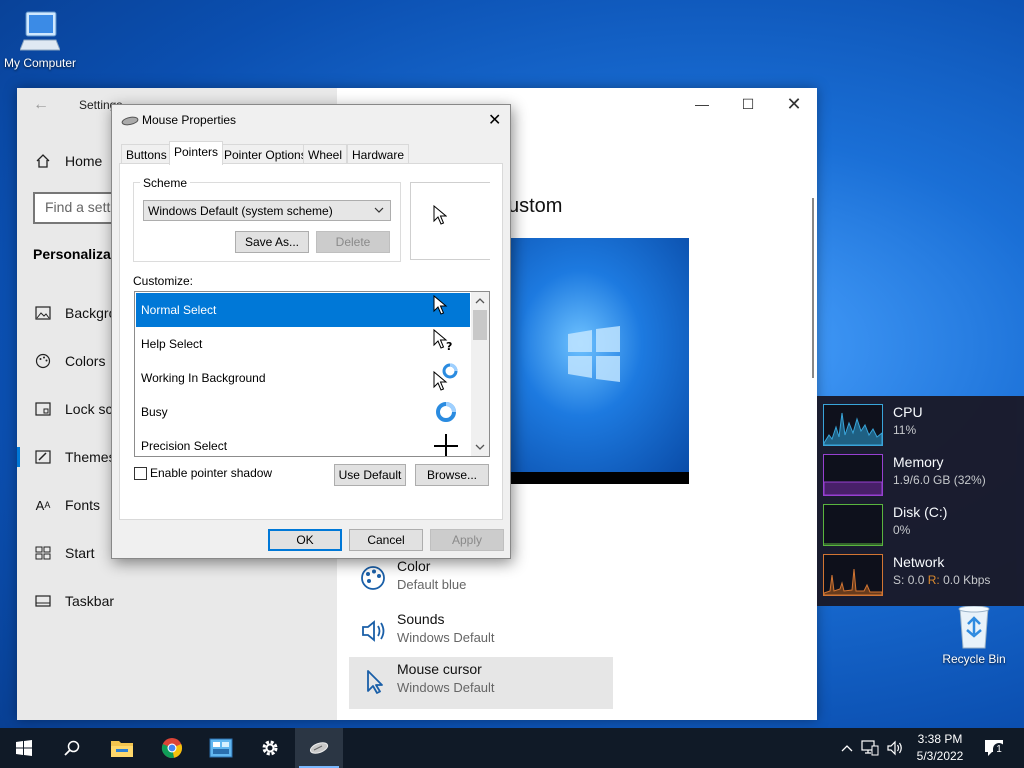  I want to click on start-grid-icon, so click(43, 553).